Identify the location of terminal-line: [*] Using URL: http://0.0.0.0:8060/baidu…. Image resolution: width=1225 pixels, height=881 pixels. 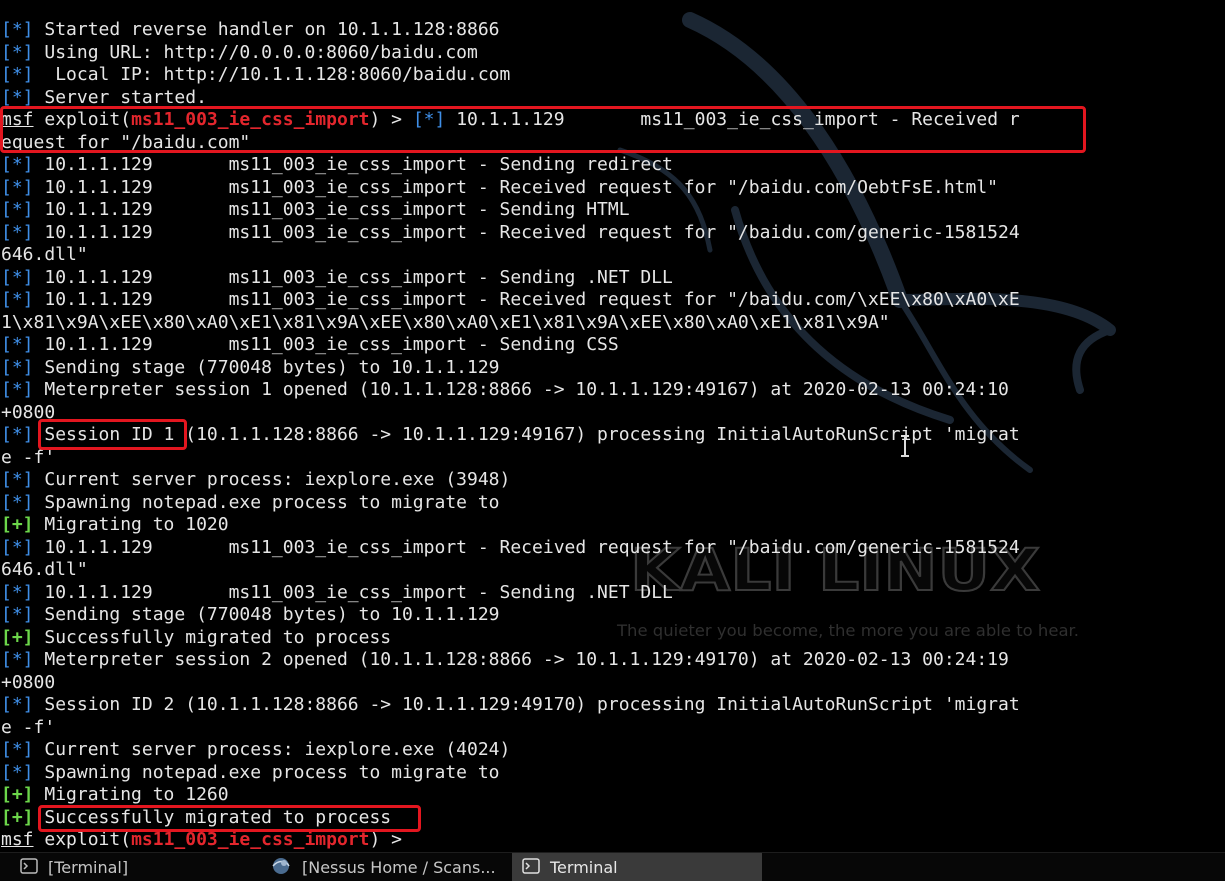
(612, 53).